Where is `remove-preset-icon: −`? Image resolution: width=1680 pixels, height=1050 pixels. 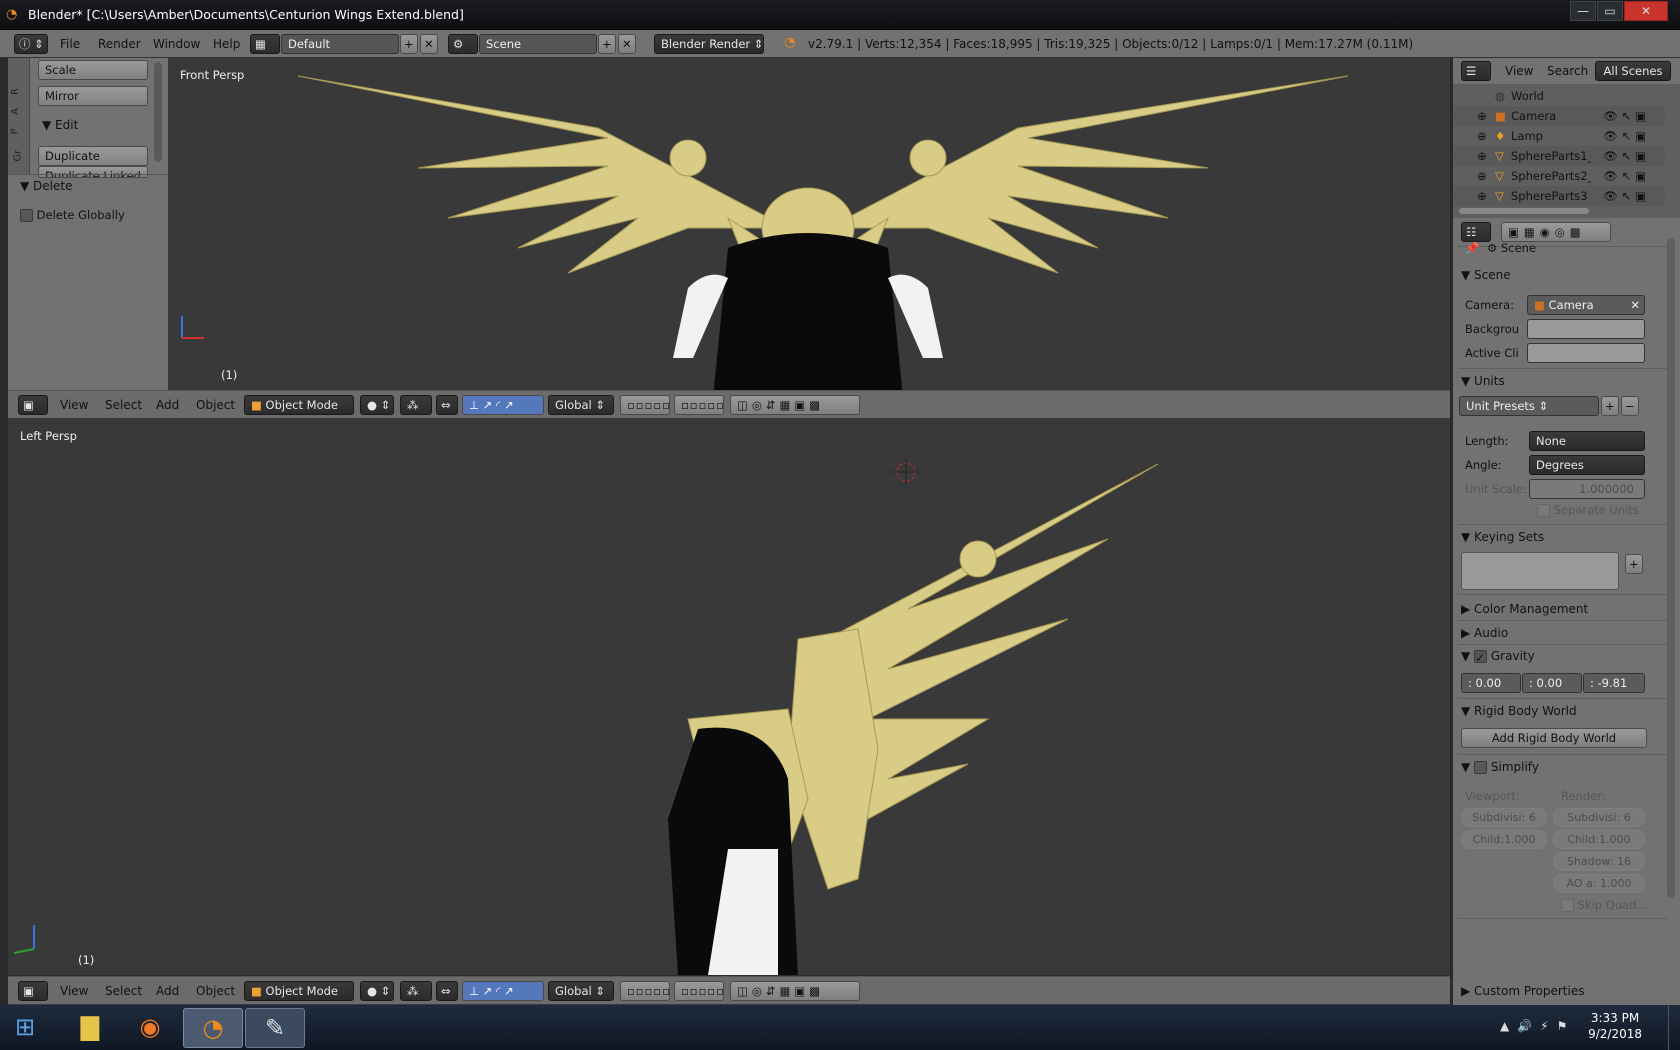 remove-preset-icon: − is located at coordinates (1630, 406).